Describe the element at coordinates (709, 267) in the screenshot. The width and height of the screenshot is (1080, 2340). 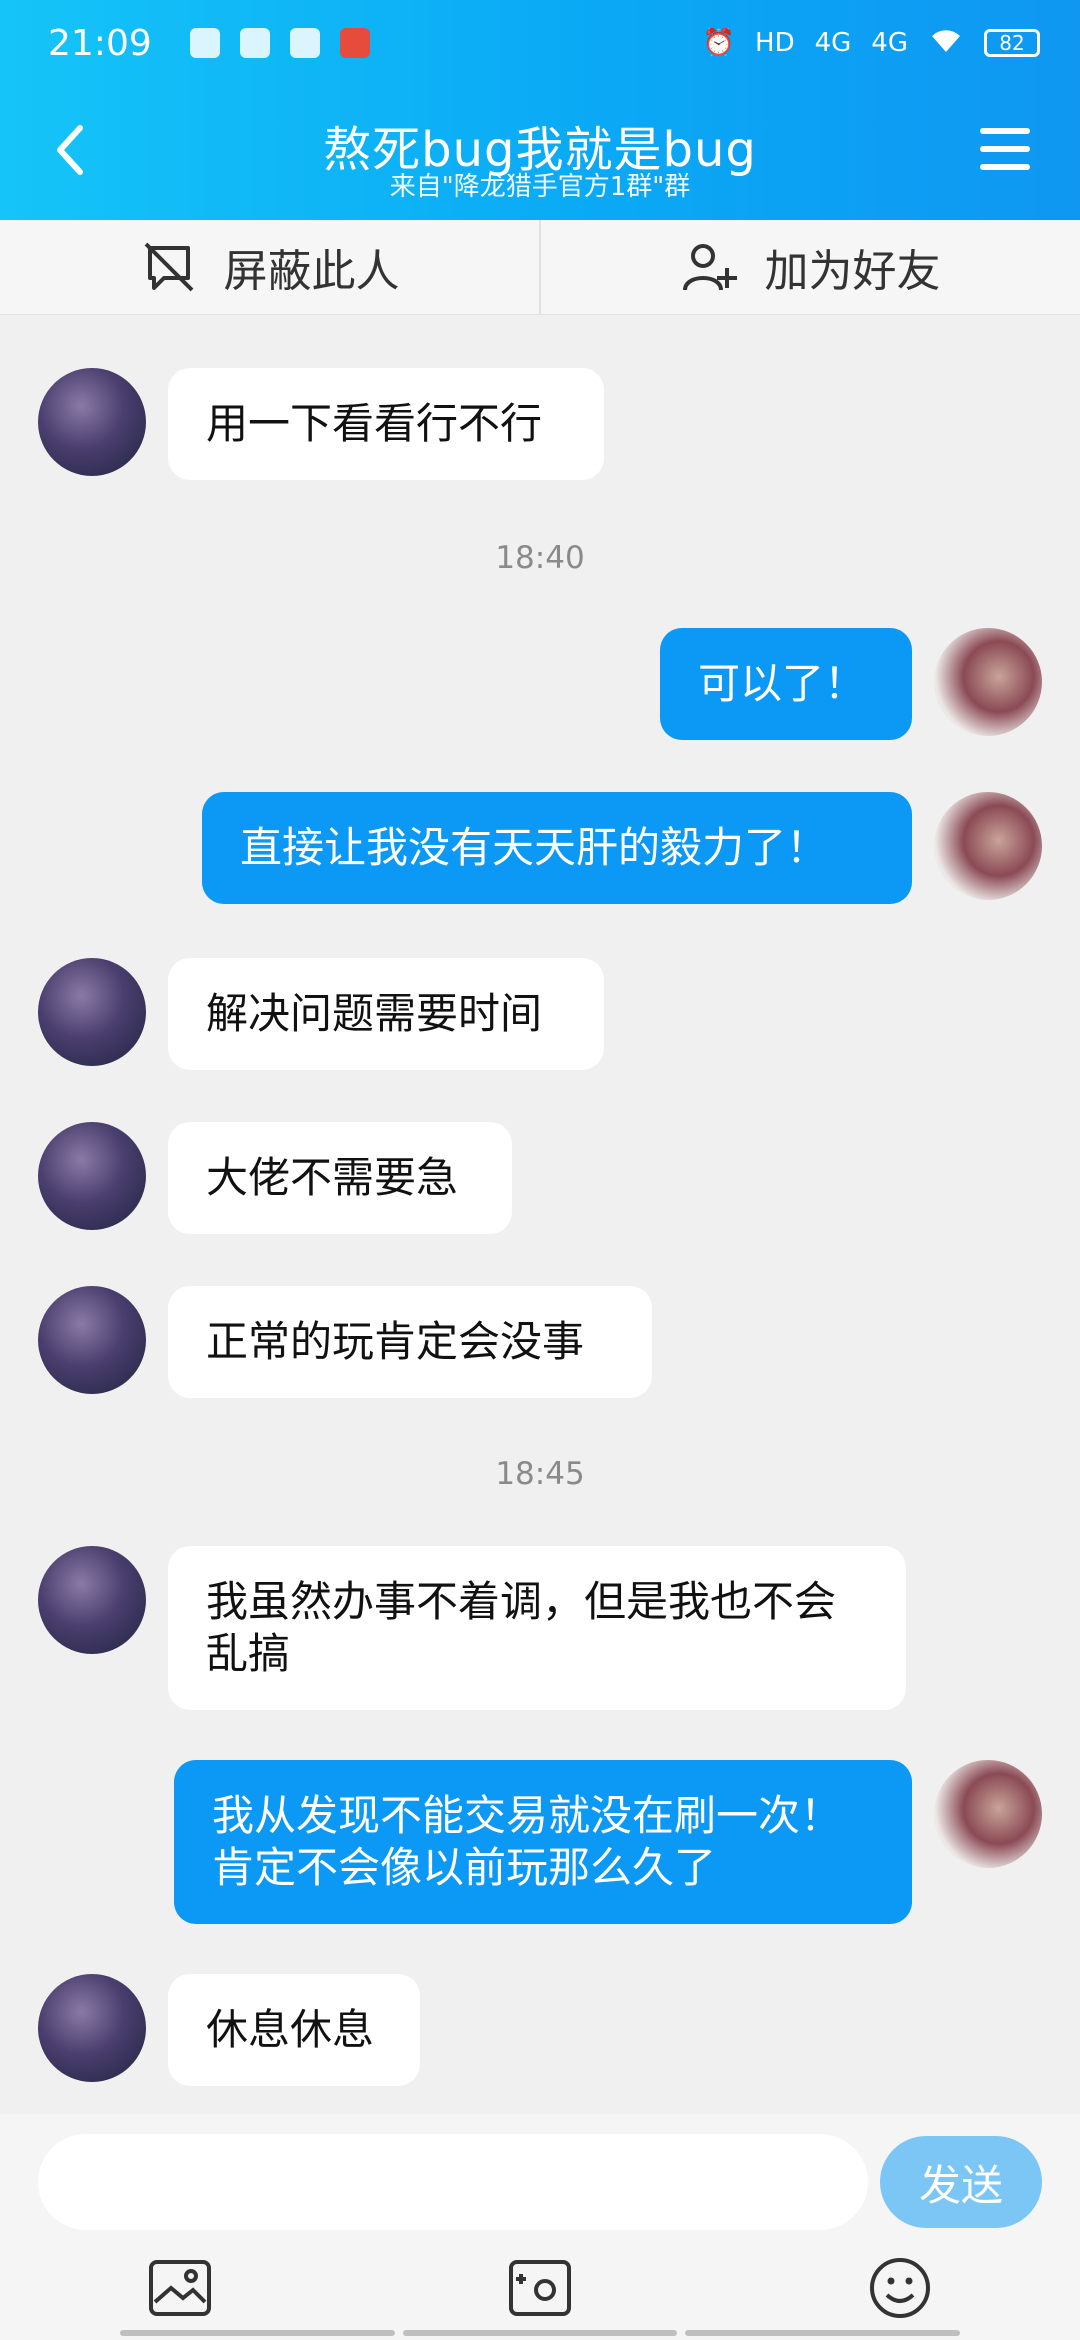
I see `add-user-icon` at that location.